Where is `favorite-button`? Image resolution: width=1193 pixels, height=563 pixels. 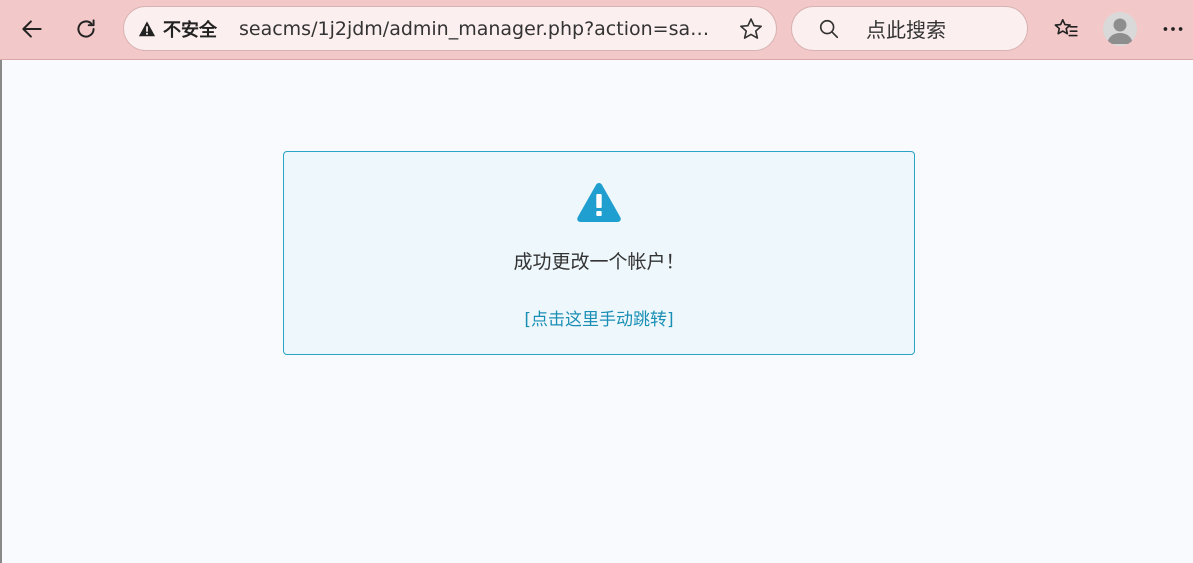
favorite-button is located at coordinates (751, 29).